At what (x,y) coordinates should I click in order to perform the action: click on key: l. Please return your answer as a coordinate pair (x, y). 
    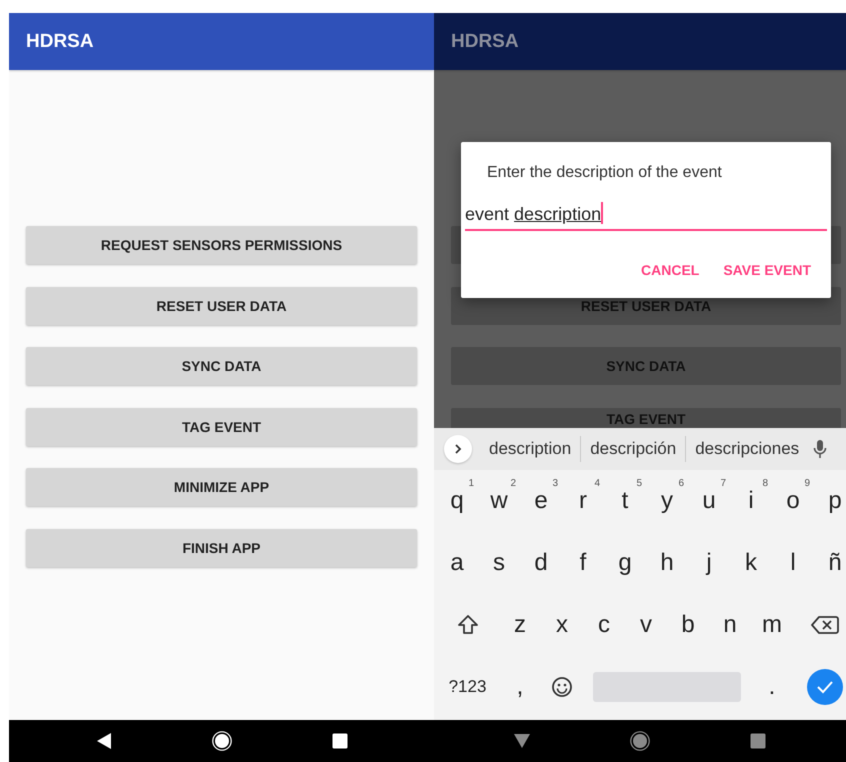
    Looking at the image, I should click on (793, 563).